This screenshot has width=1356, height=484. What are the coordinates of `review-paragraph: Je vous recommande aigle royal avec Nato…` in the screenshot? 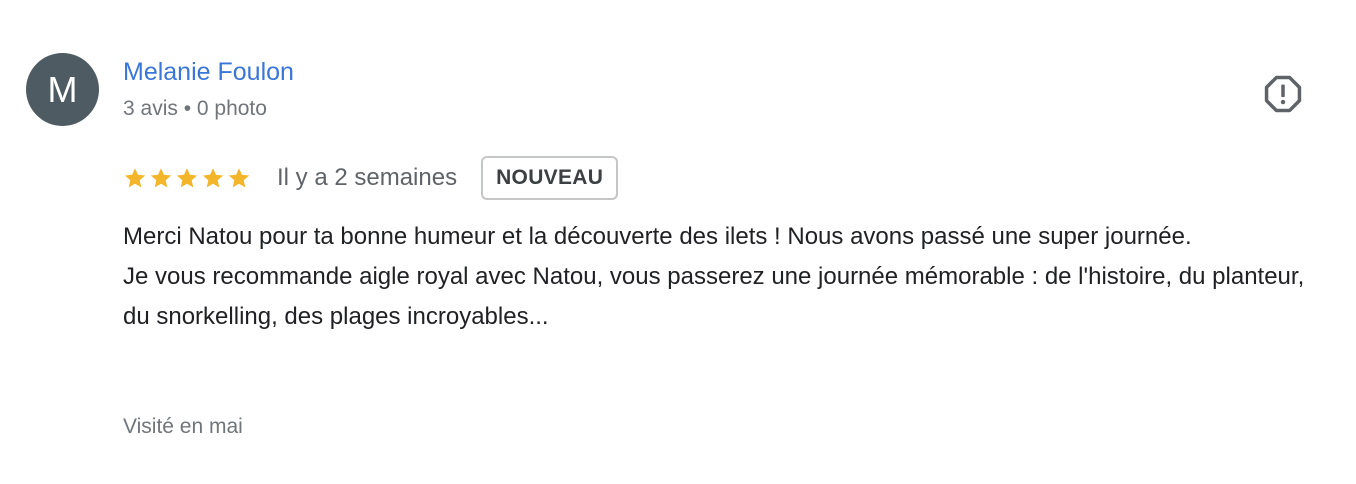 It's located at (714, 296).